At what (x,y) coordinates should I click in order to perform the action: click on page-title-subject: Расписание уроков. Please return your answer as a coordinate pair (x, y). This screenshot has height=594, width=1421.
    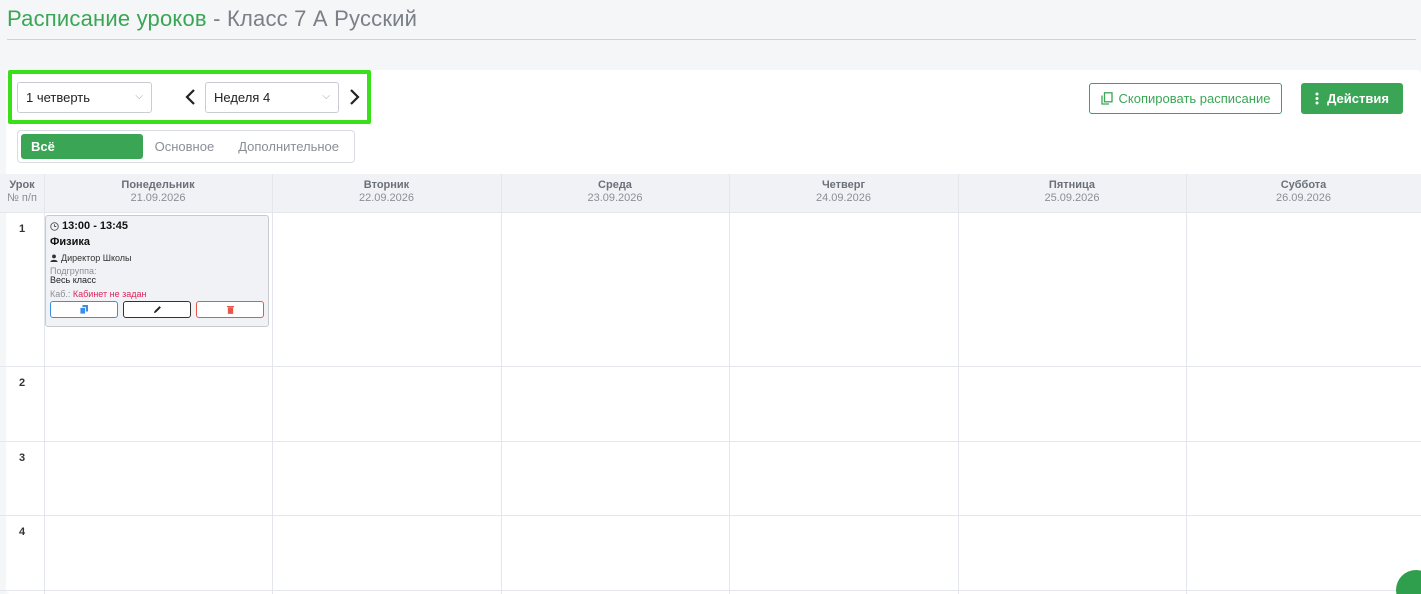
    Looking at the image, I should click on (107, 18).